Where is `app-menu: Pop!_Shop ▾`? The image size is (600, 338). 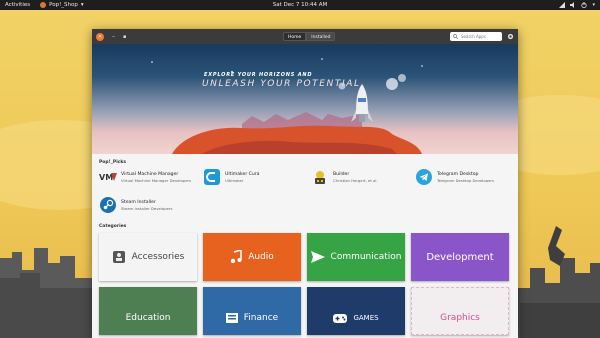
app-menu: Pop!_Shop ▾ is located at coordinates (62, 5).